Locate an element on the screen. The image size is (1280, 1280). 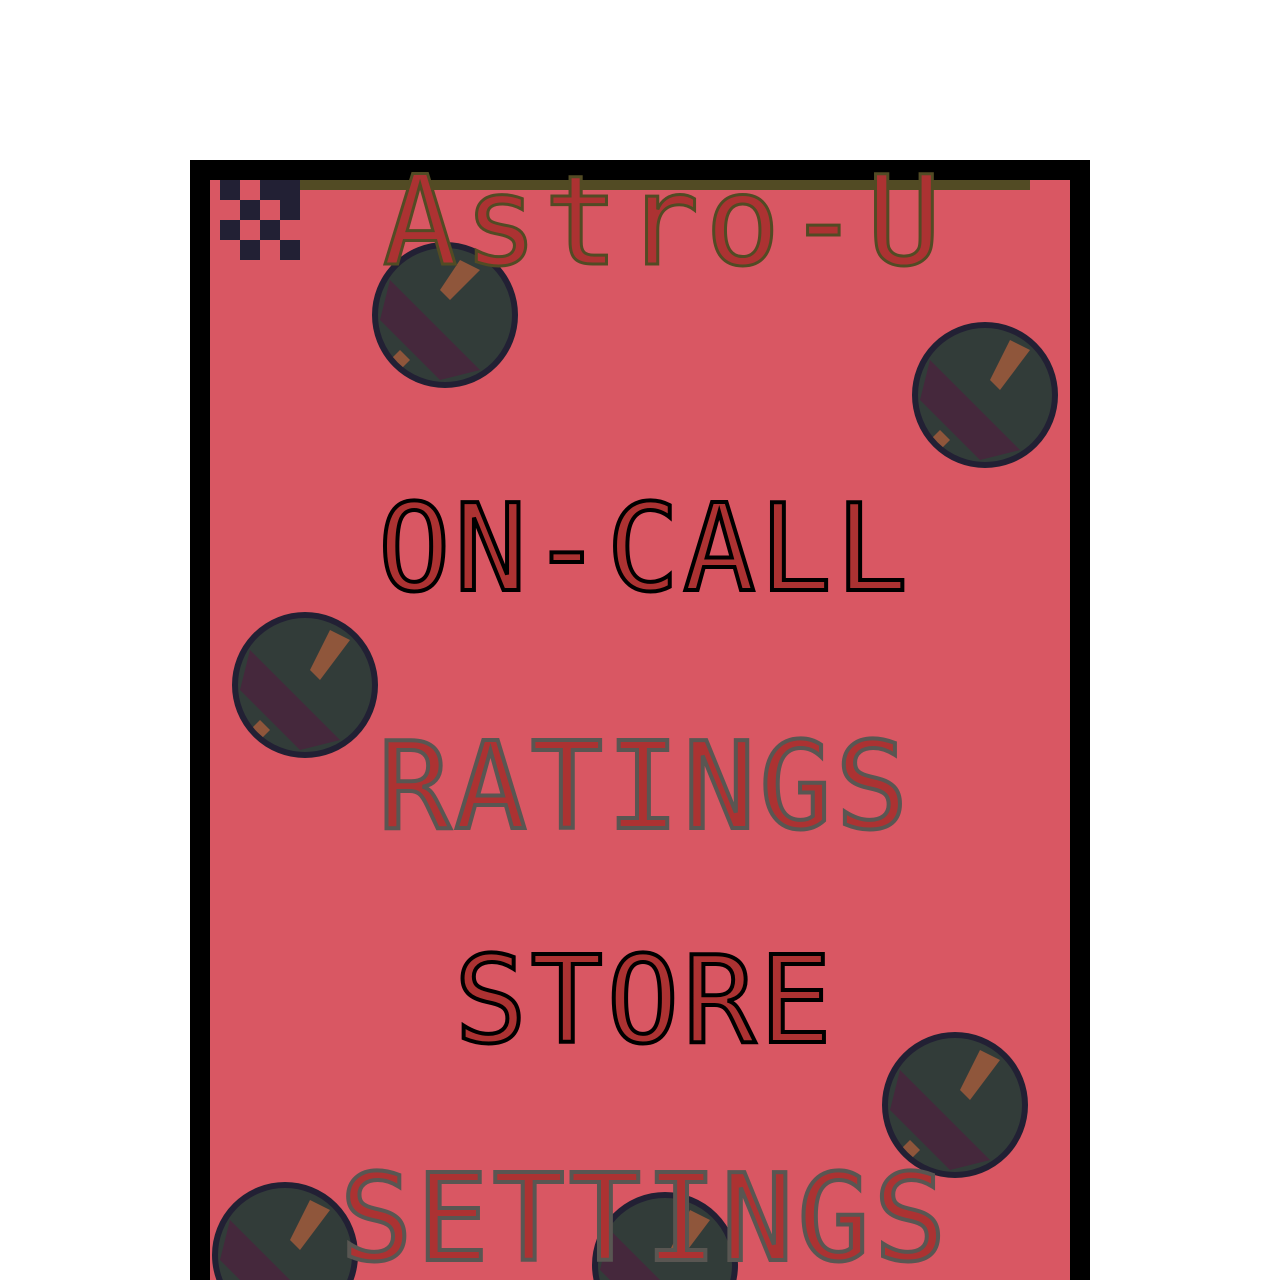
game-logo: Astro-U is located at coordinates (664, 222).